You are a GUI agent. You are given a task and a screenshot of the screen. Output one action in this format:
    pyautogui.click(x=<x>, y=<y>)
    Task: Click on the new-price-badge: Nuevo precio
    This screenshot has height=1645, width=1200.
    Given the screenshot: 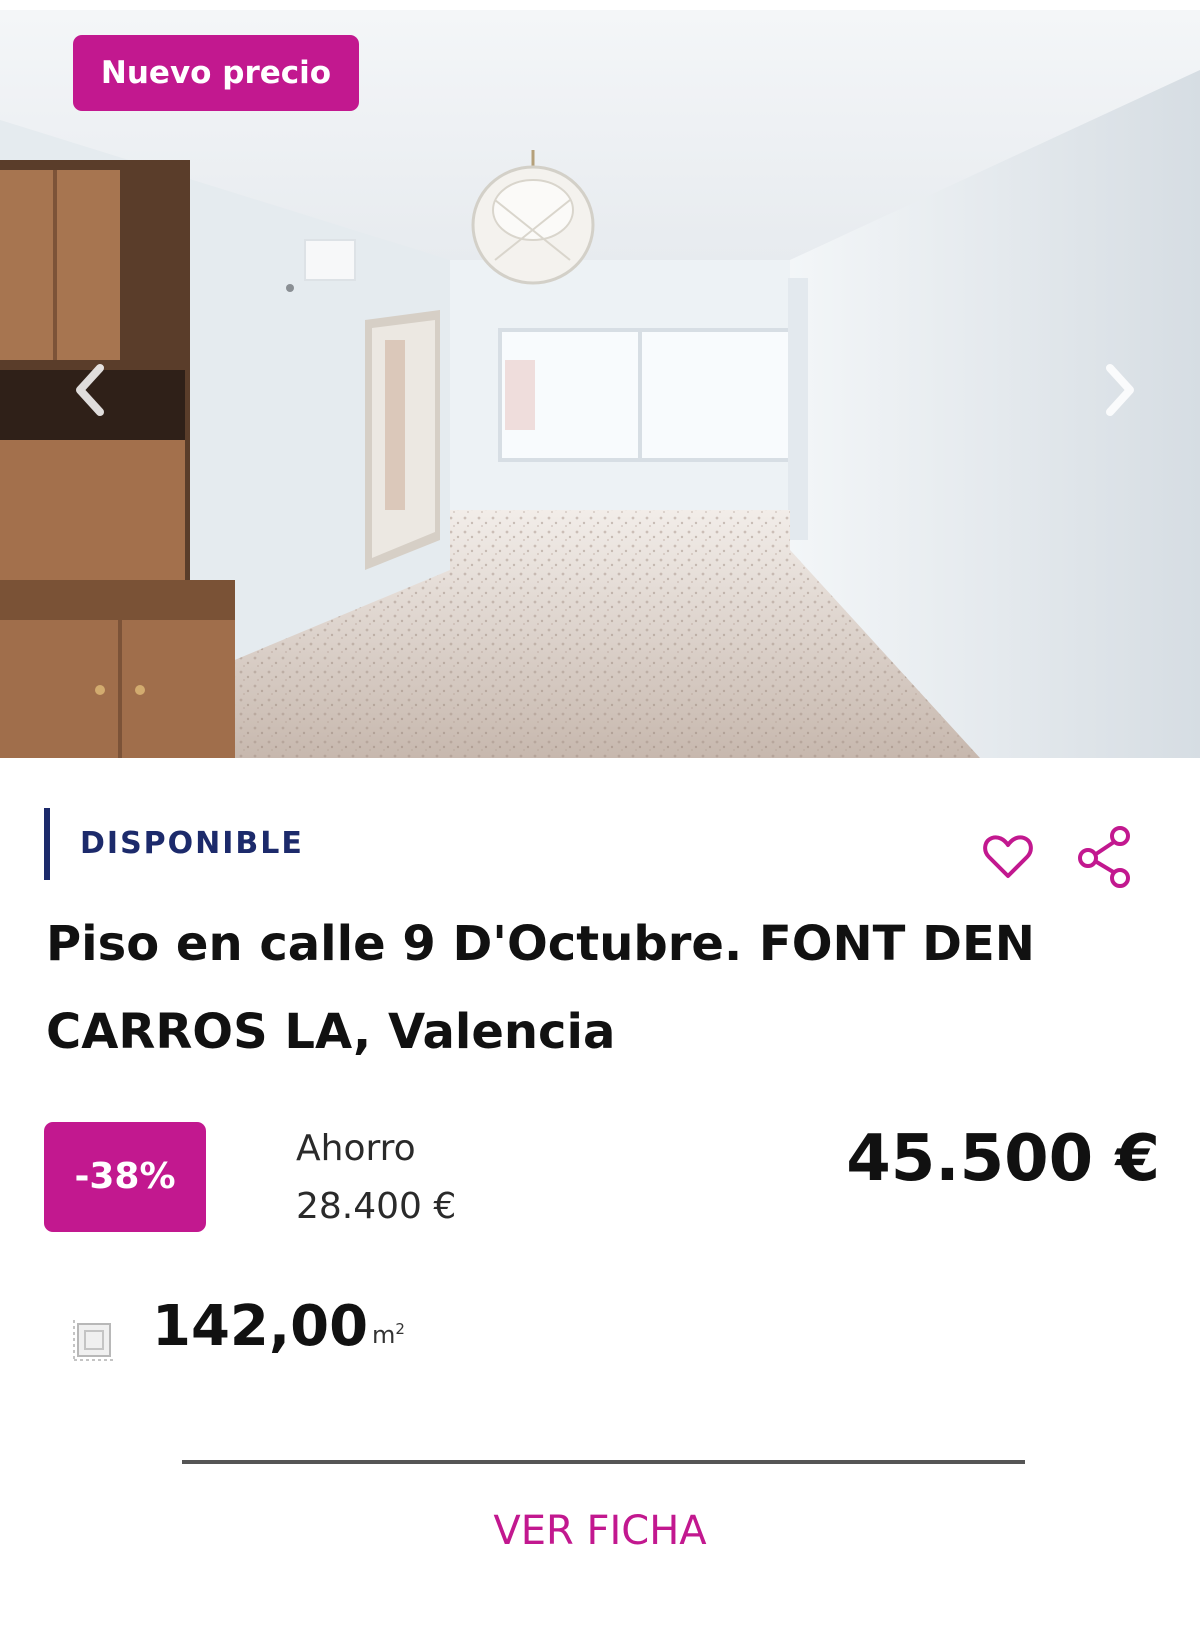 What is the action you would take?
    pyautogui.click(x=216, y=73)
    